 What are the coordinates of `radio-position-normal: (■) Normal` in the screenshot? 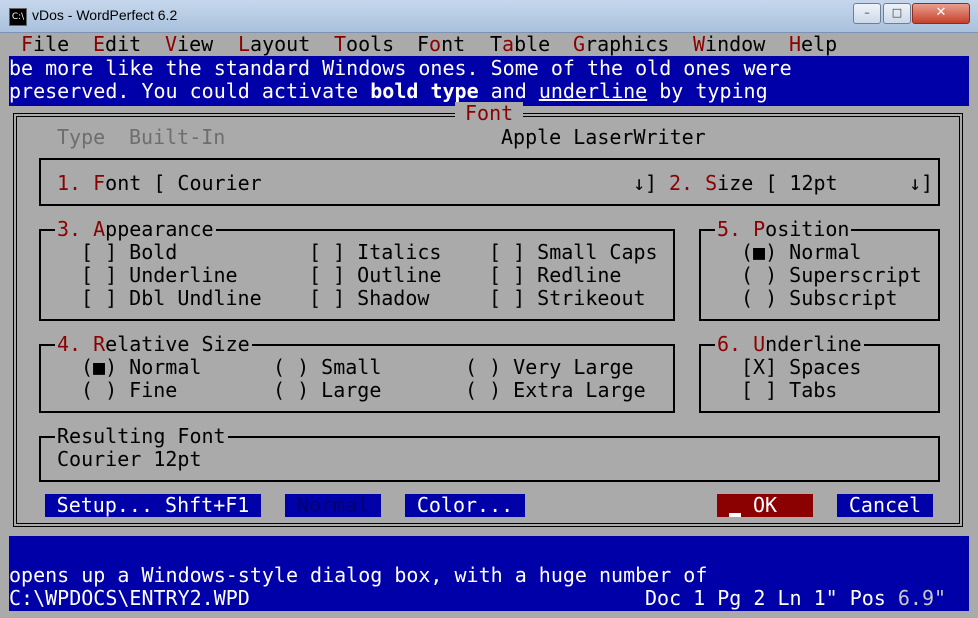 It's located at (801, 252).